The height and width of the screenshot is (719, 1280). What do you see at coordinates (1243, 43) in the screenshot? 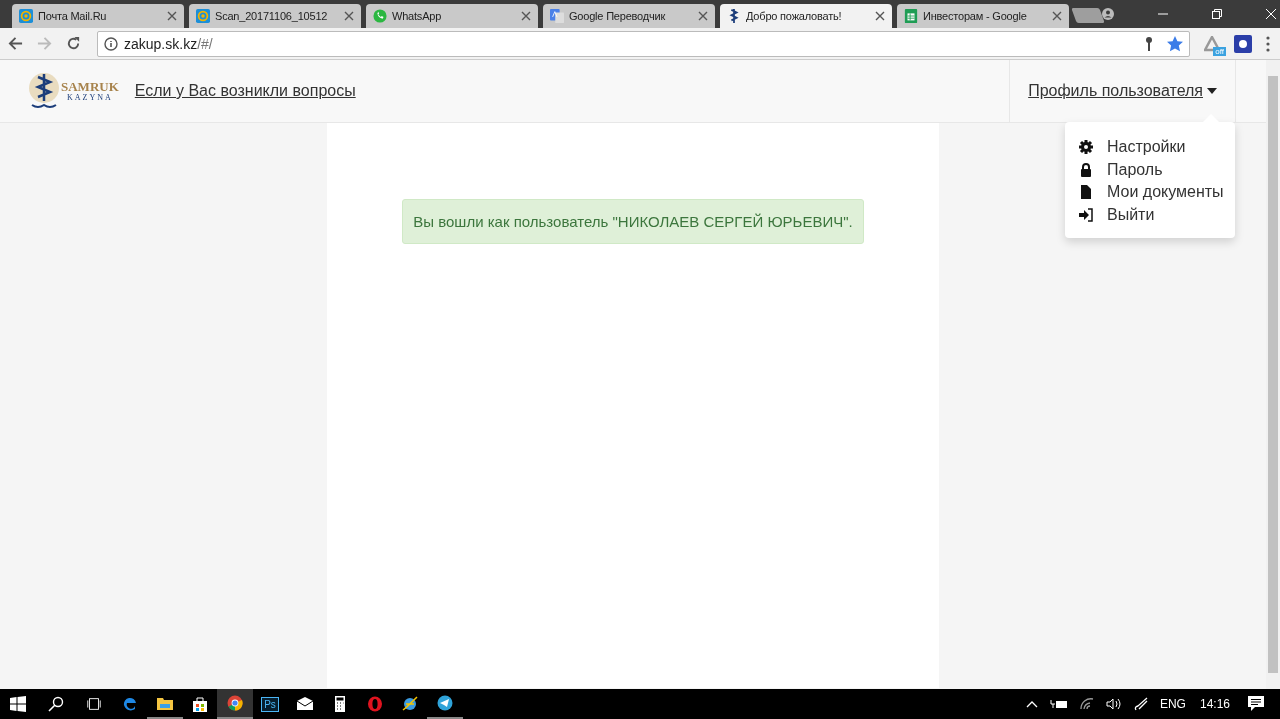
I see `extension-icon` at bounding box center [1243, 43].